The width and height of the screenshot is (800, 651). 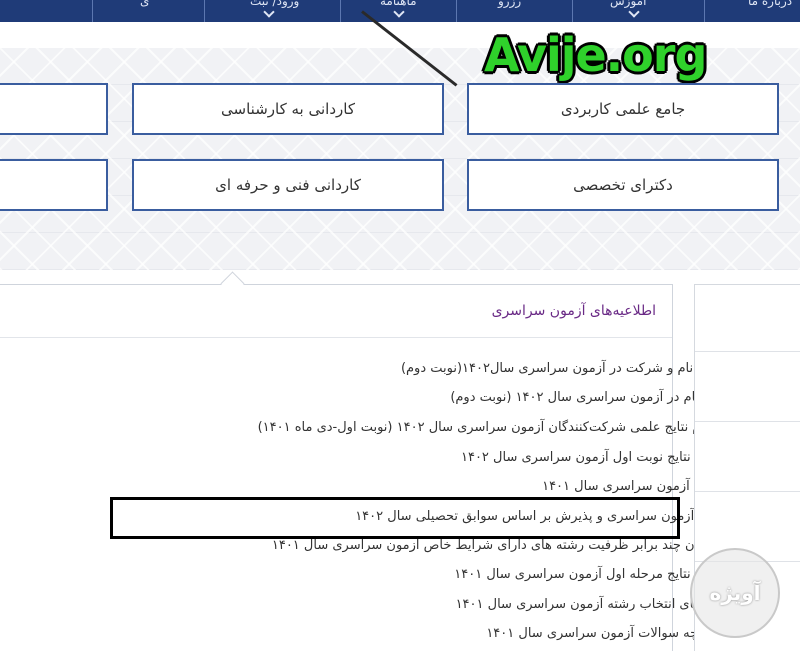 I want to click on category-button-applied-science: جامع علمی کاربردی, so click(x=623, y=109).